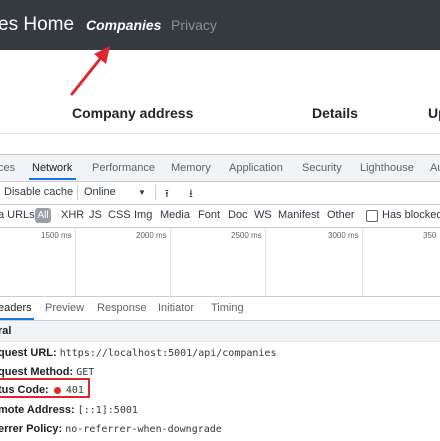  What do you see at coordinates (299, 215) in the screenshot?
I see `filter-manifest: Manifest` at bounding box center [299, 215].